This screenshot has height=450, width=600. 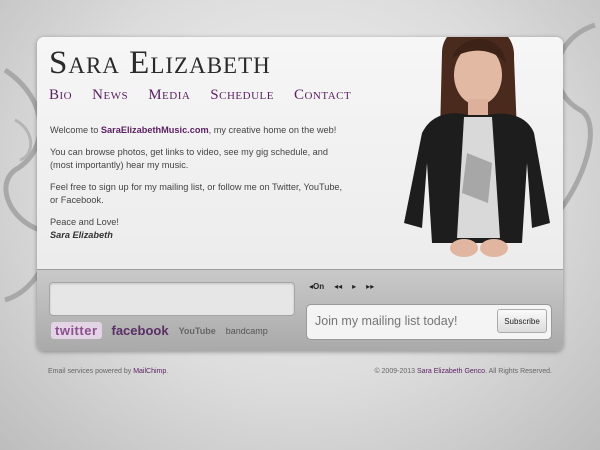 What do you see at coordinates (169, 95) in the screenshot?
I see `nav-media: Media` at bounding box center [169, 95].